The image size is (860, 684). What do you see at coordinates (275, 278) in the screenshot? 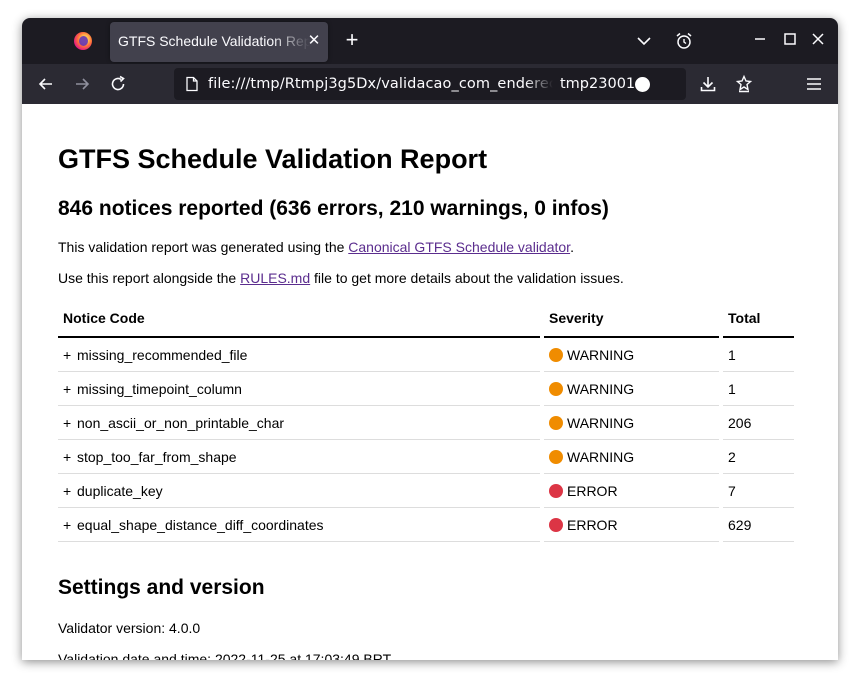
I see `rules-link: RULES.md` at bounding box center [275, 278].